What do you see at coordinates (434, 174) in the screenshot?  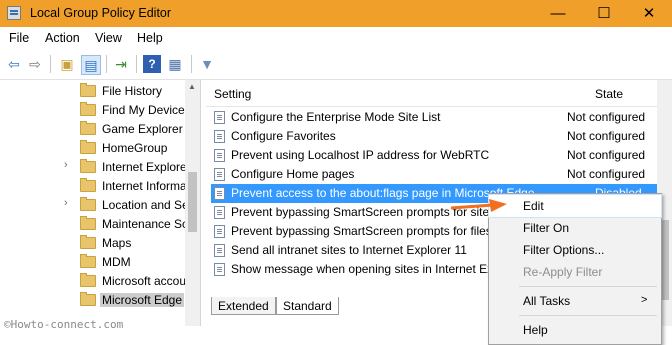 I see `policy-row: Configure Home pages Not configured` at bounding box center [434, 174].